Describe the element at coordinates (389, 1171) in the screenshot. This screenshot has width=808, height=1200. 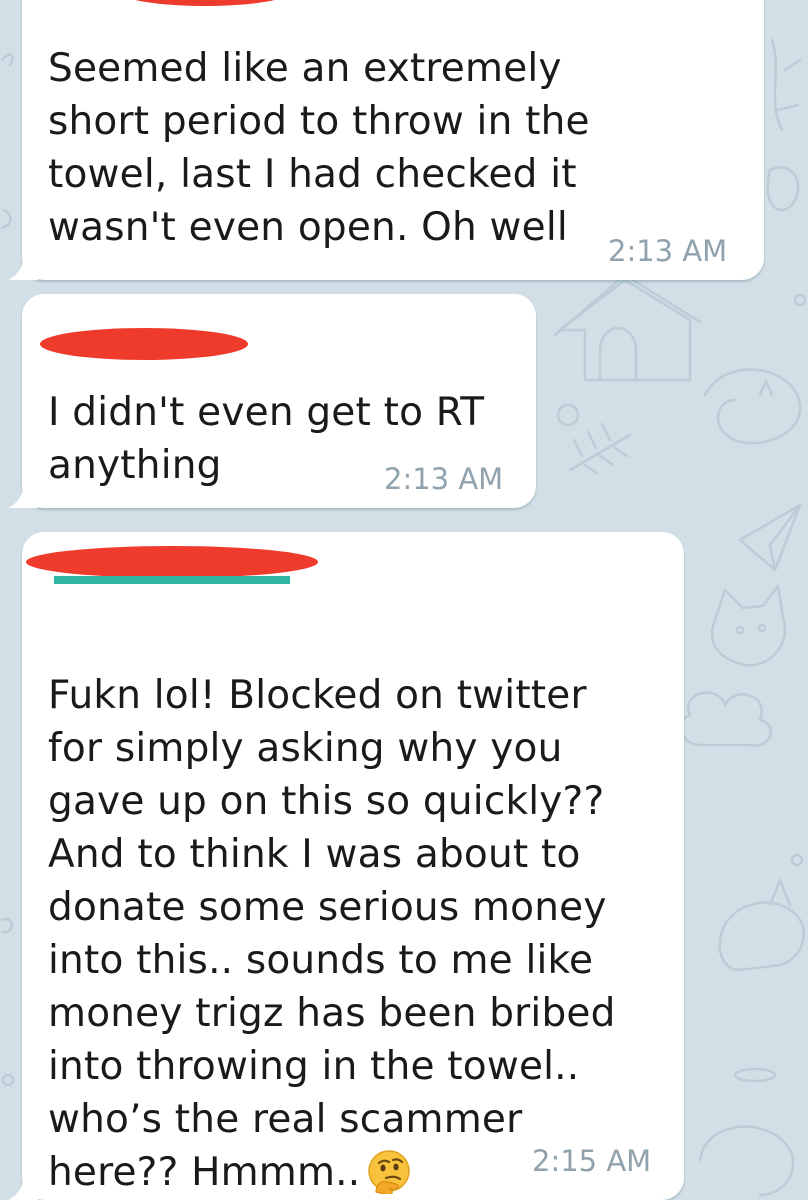
I see `thinking-face-icon` at that location.